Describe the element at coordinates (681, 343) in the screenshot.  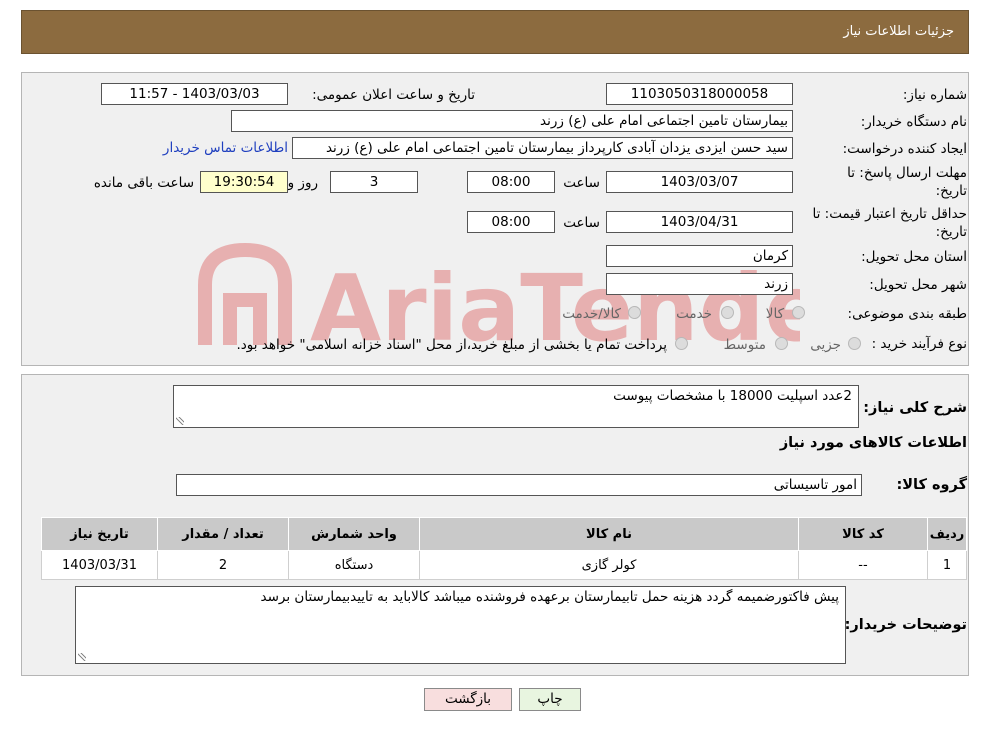
I see `process-radio-treasury` at that location.